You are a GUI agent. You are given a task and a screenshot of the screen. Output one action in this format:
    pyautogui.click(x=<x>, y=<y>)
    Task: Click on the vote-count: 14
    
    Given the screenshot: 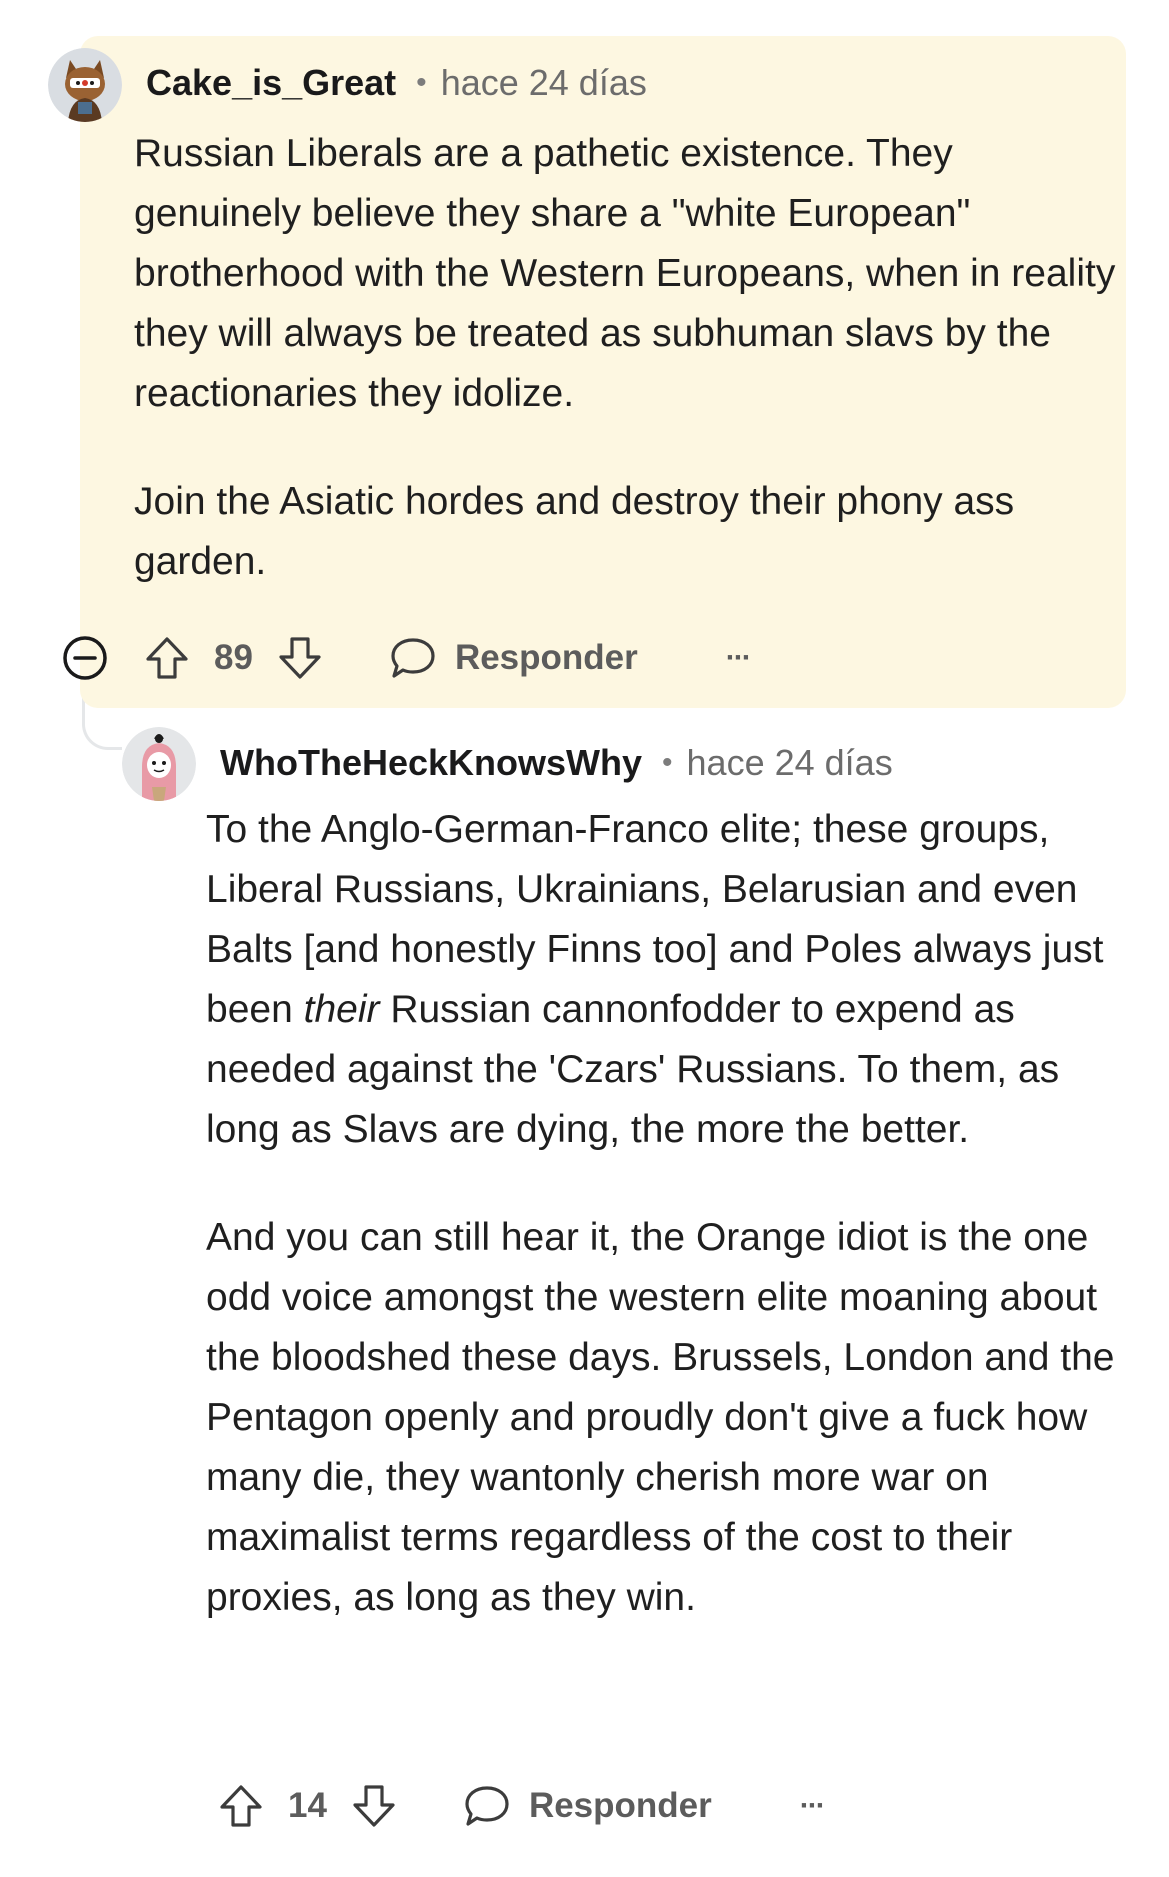 What is the action you would take?
    pyautogui.click(x=307, y=1805)
    